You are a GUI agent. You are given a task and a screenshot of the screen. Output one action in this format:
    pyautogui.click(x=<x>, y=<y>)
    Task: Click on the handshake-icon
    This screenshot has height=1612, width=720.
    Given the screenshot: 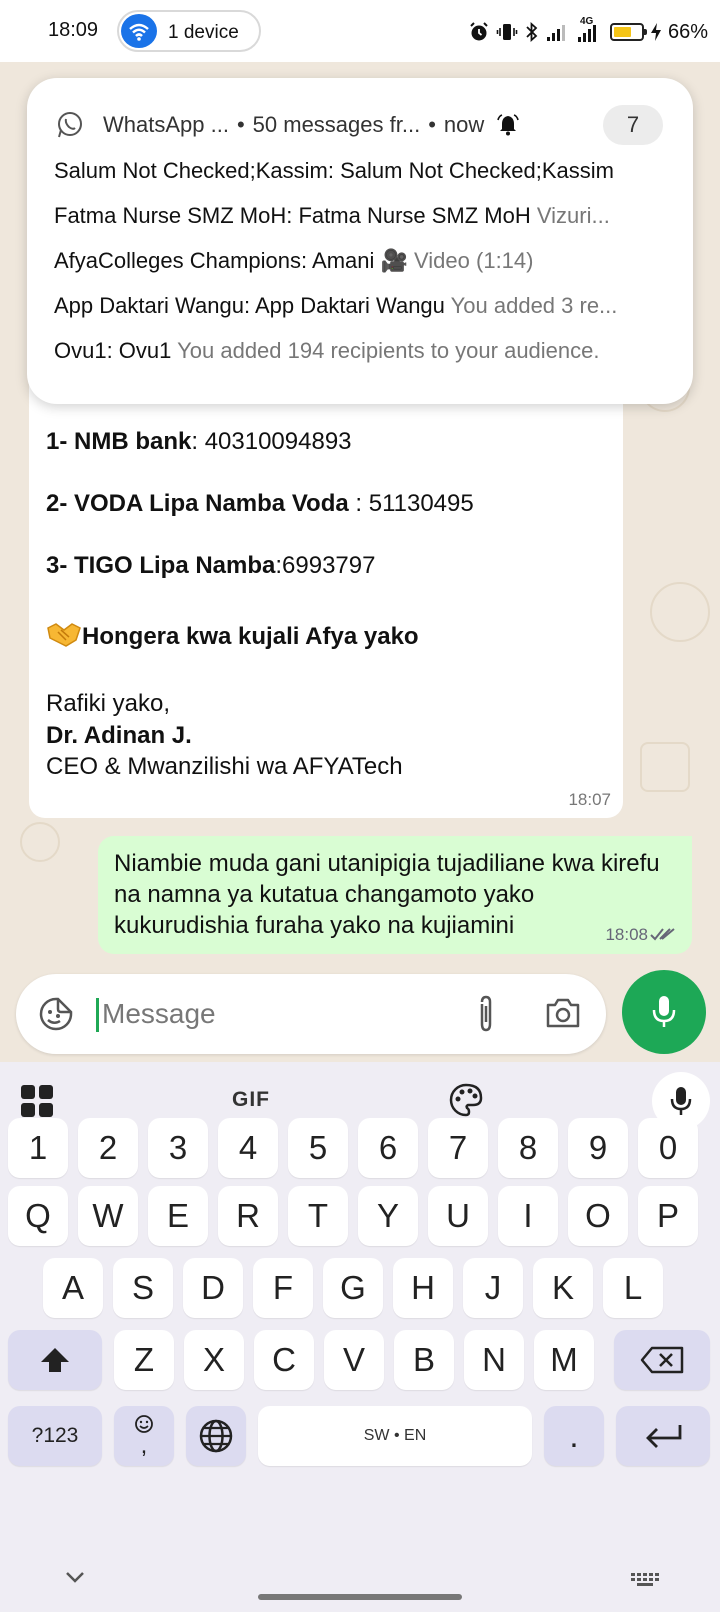 What is the action you would take?
    pyautogui.click(x=64, y=633)
    